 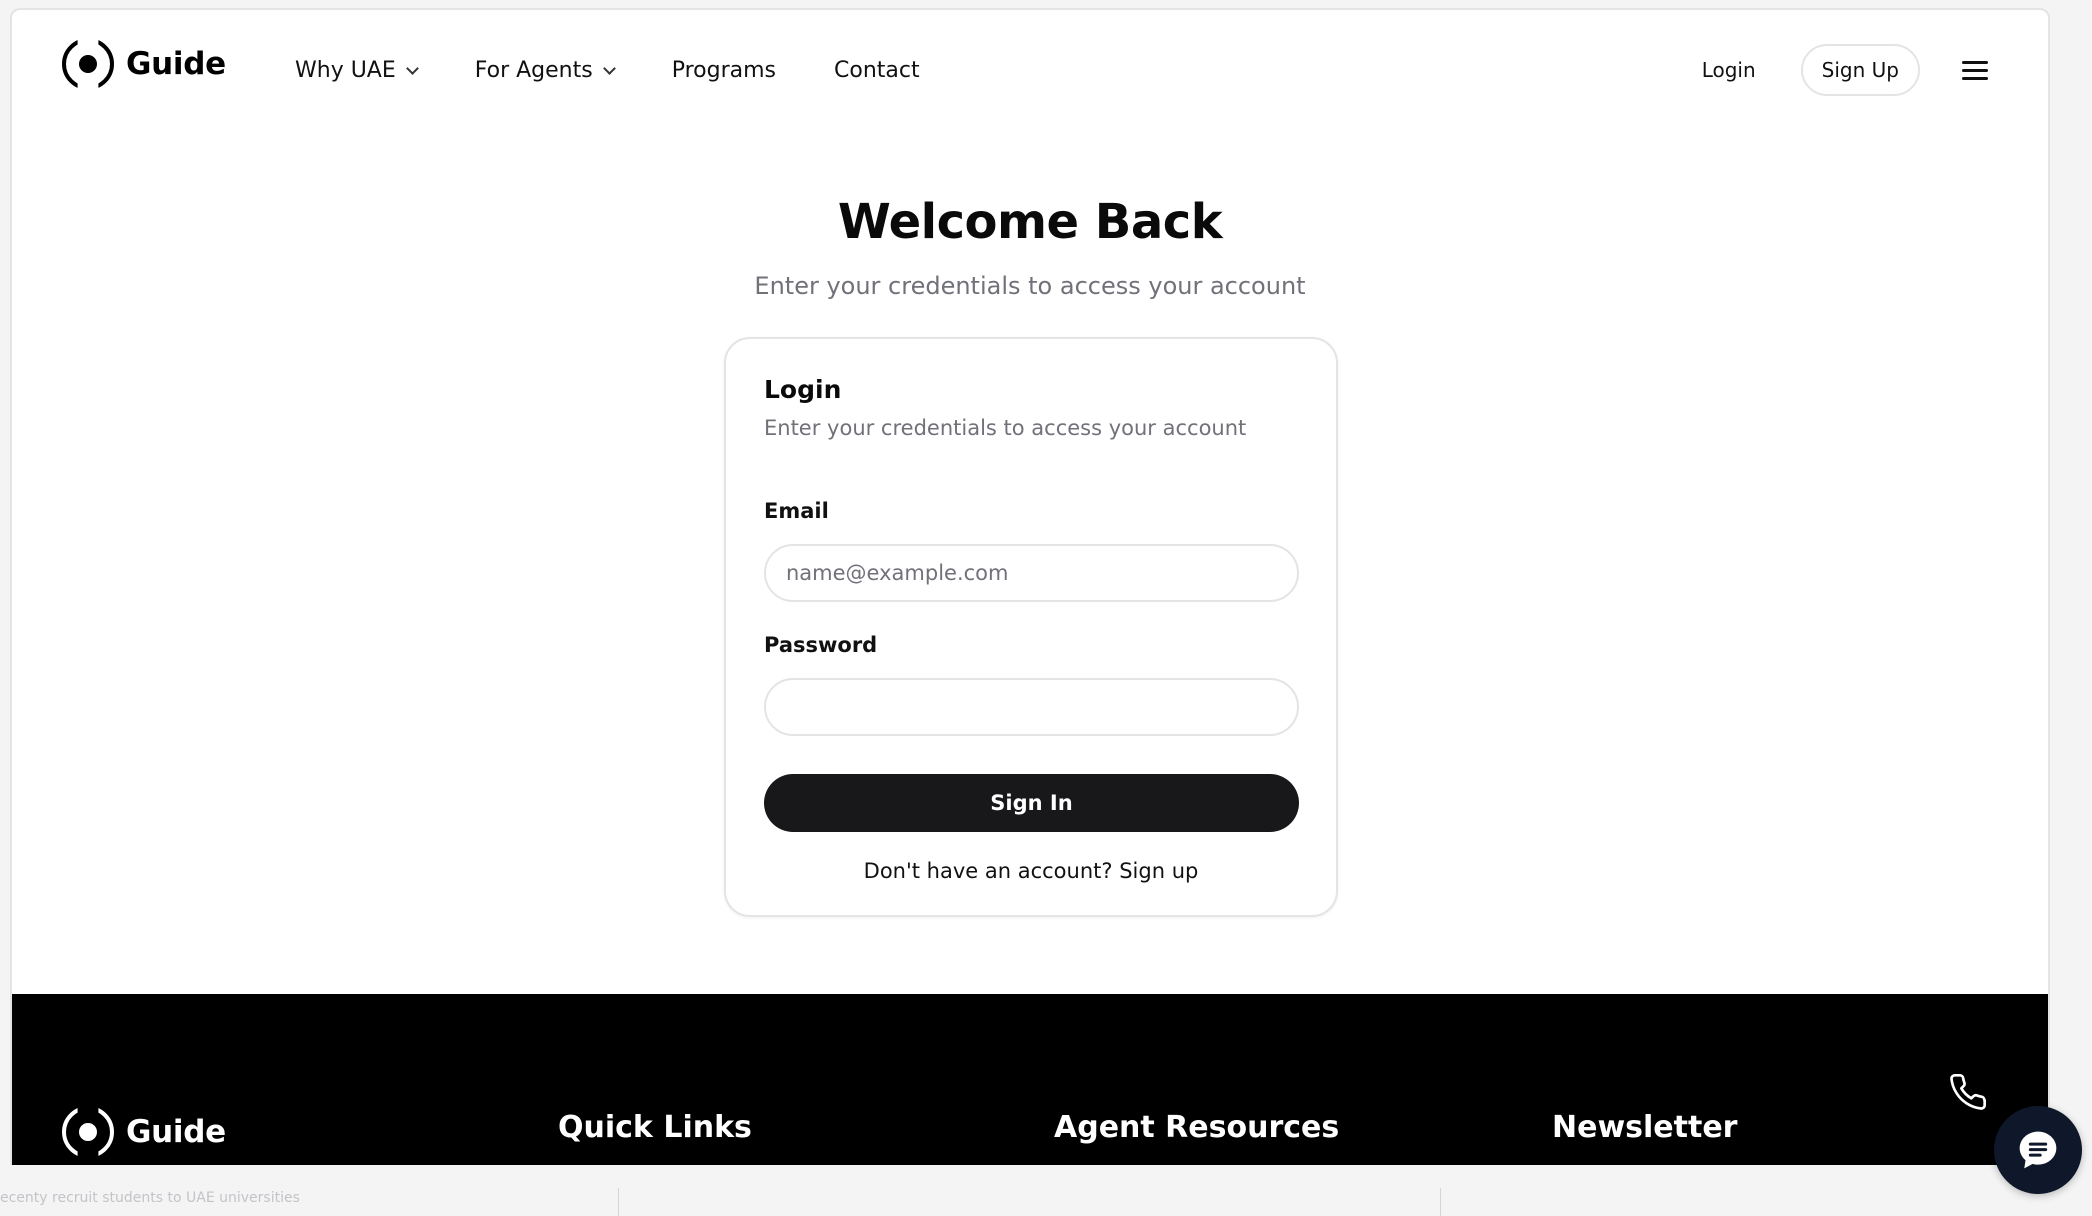 I want to click on nav-item-label: For Agents, so click(x=533, y=70).